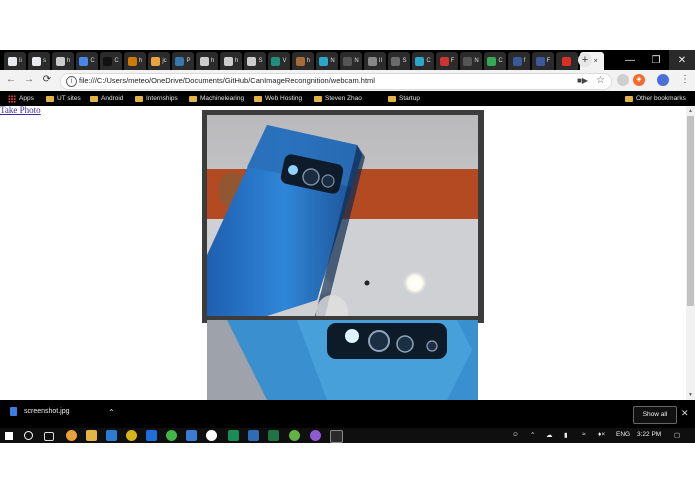 The width and height of the screenshot is (695, 494). What do you see at coordinates (216, 98) in the screenshot?
I see `bookmark-folder: Machinelearing` at bounding box center [216, 98].